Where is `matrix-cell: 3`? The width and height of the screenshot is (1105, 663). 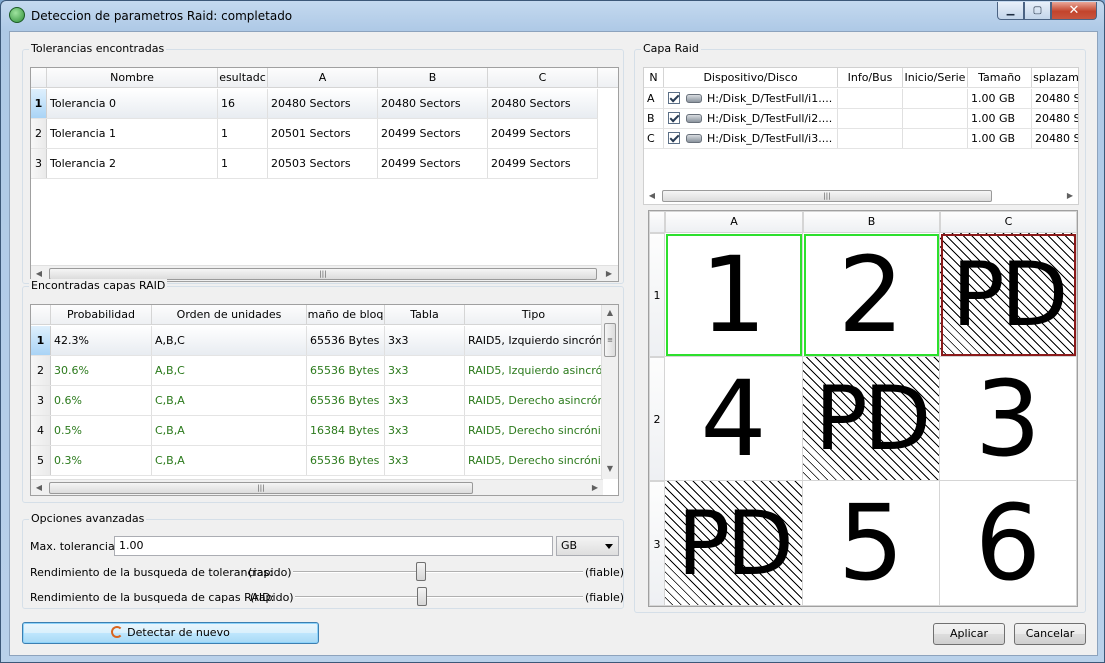
matrix-cell: 3 is located at coordinates (1008, 419).